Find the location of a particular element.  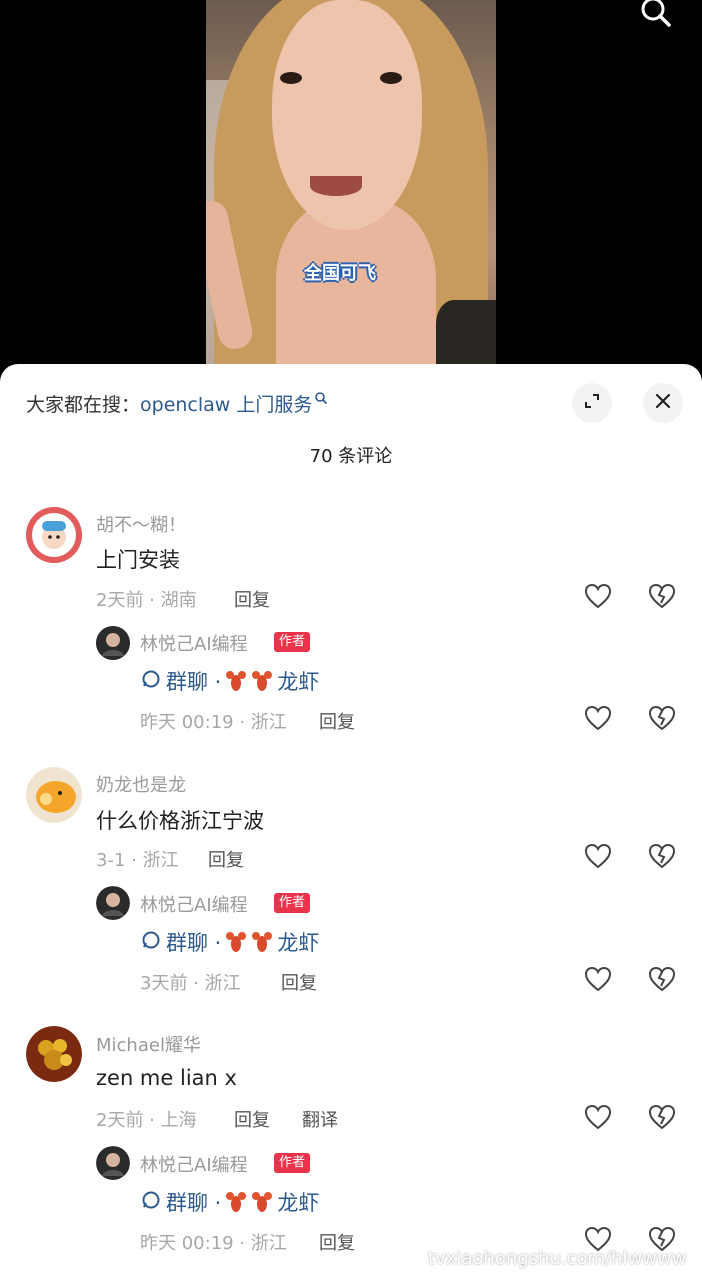

hot-search-link: 大家都在搜：openclaw 上门服务 is located at coordinates (177, 403).